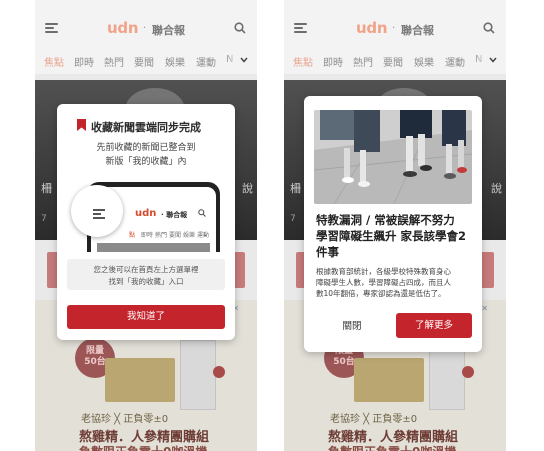 This screenshot has height=451, width=544. I want to click on menu-hint-box: 您之後可以在首頁左上方選單裡 找到「我的收藏」入口, so click(146, 274).